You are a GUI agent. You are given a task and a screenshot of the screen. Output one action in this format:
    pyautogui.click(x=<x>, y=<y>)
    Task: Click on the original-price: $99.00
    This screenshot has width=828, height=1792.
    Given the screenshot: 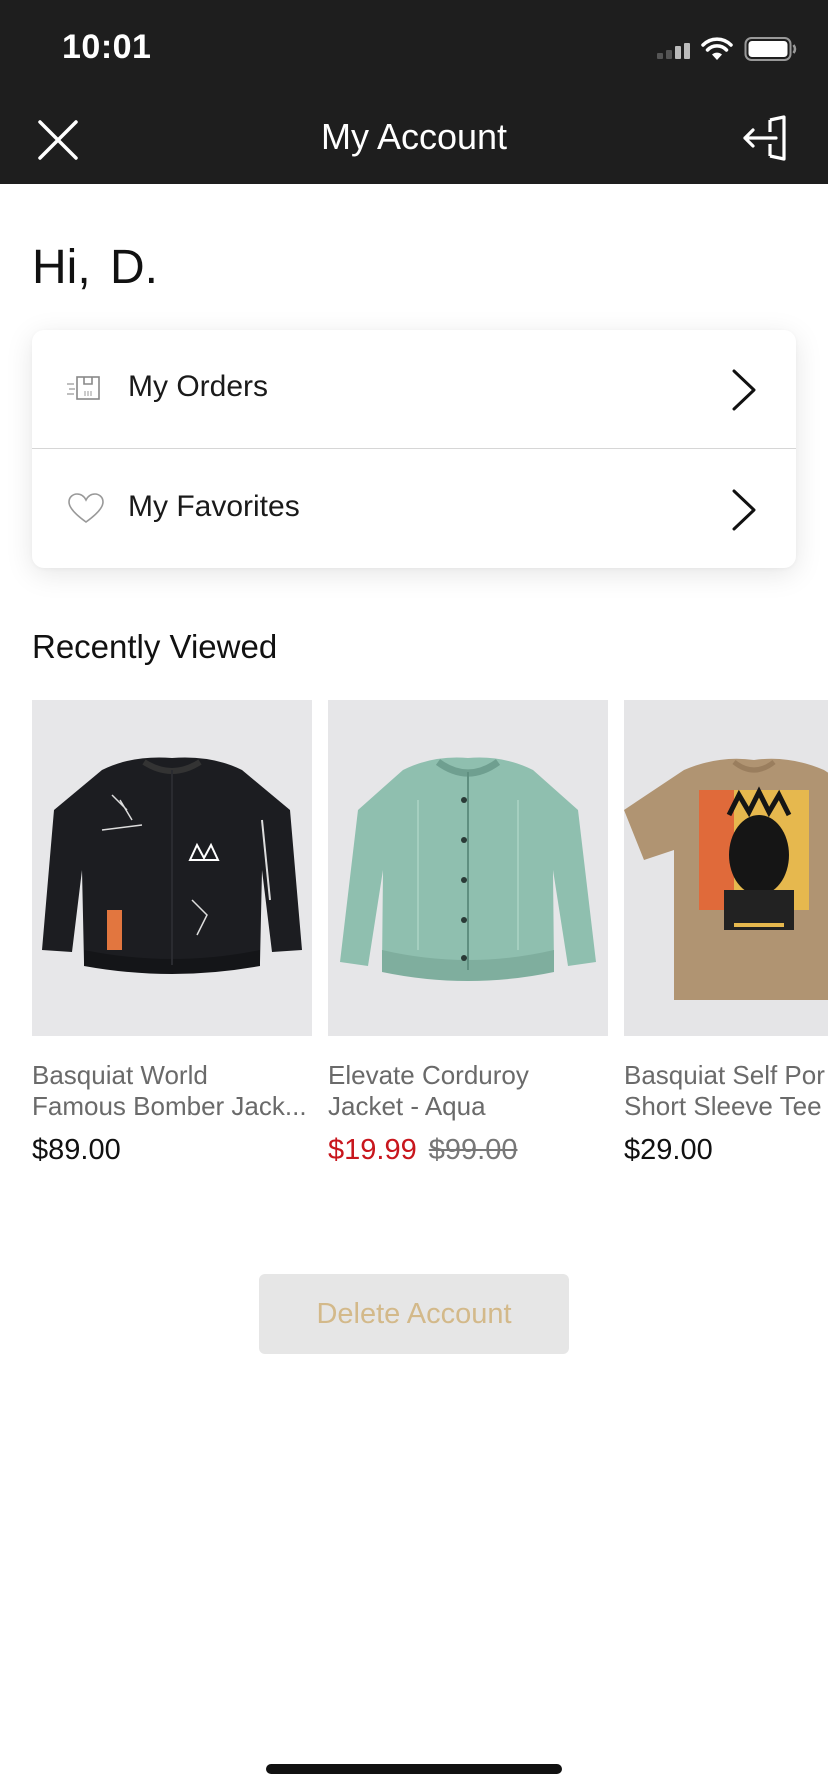 What is the action you would take?
    pyautogui.click(x=473, y=1150)
    